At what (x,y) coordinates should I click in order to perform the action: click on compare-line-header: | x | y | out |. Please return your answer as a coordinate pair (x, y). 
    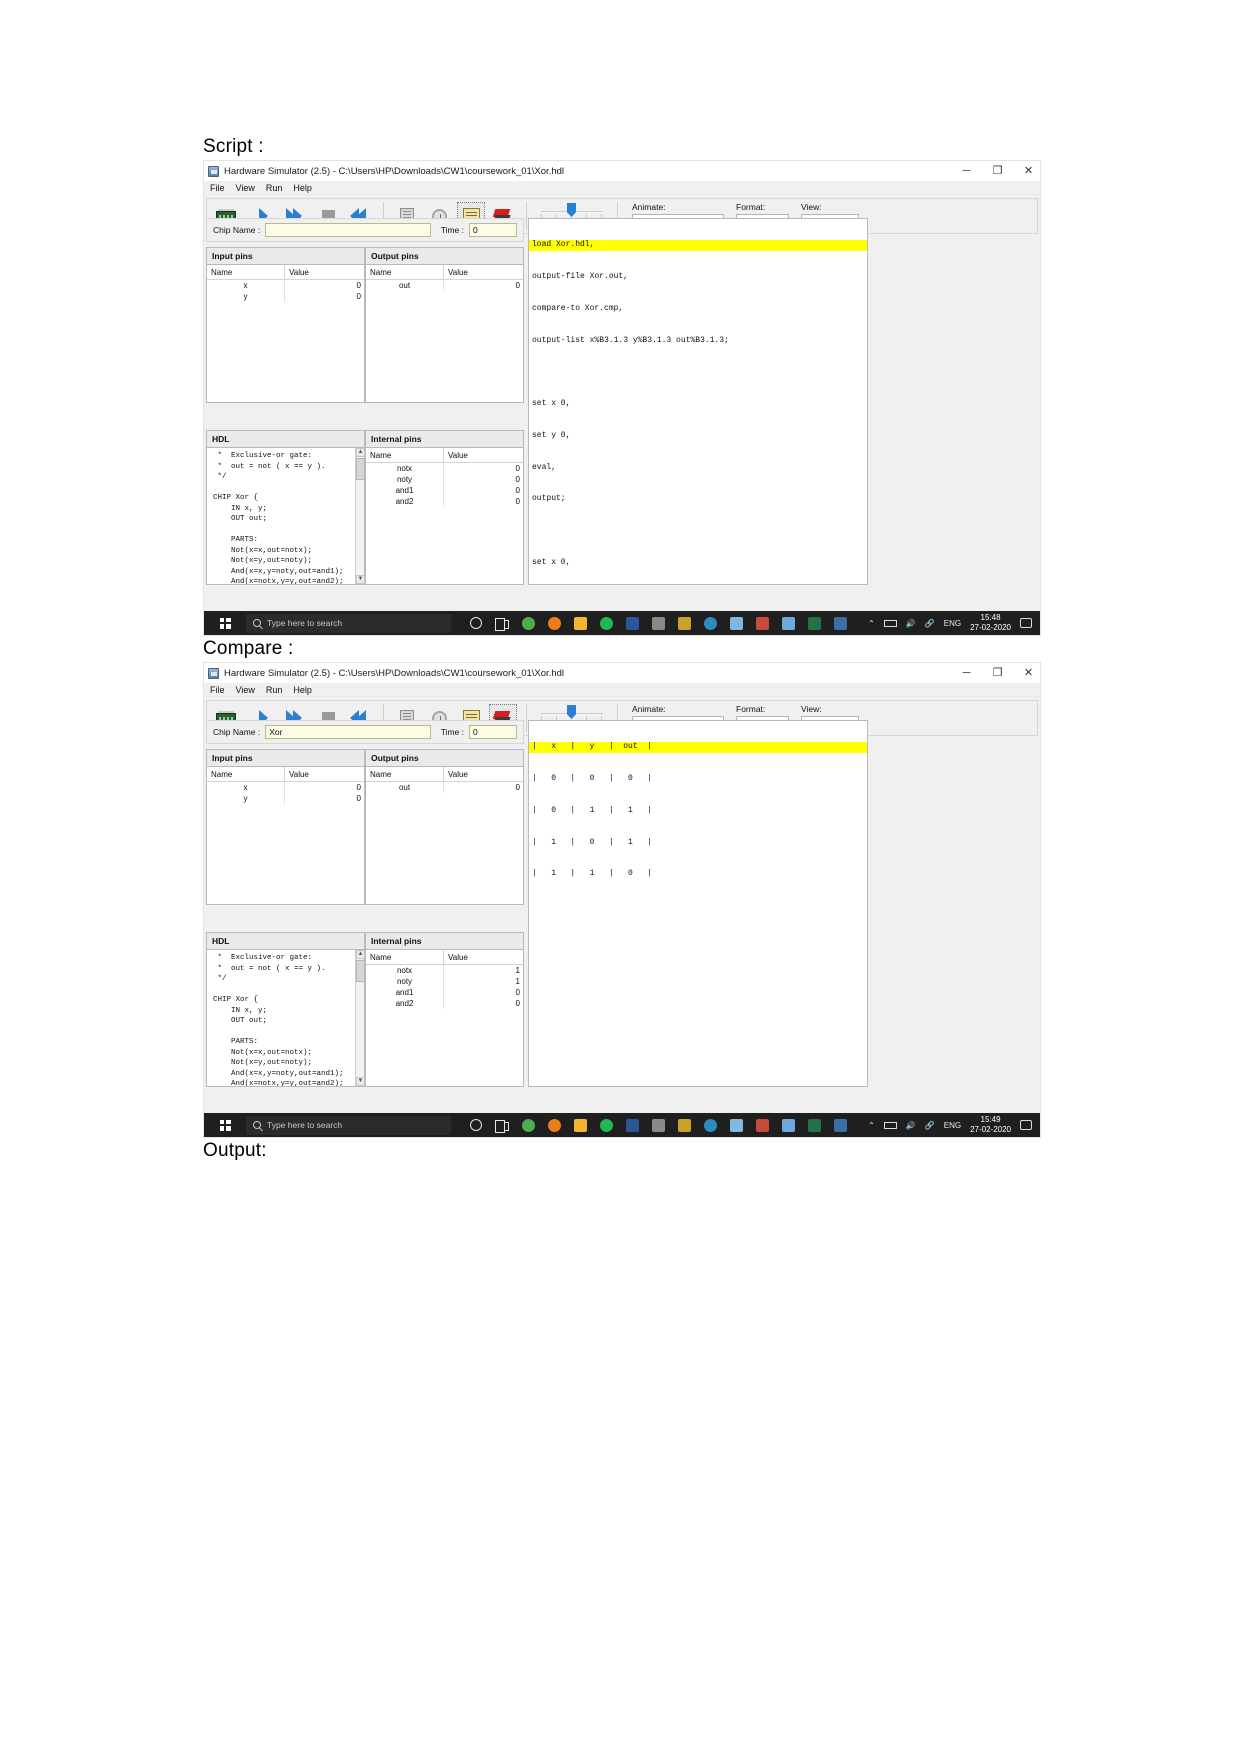
    Looking at the image, I should click on (698, 747).